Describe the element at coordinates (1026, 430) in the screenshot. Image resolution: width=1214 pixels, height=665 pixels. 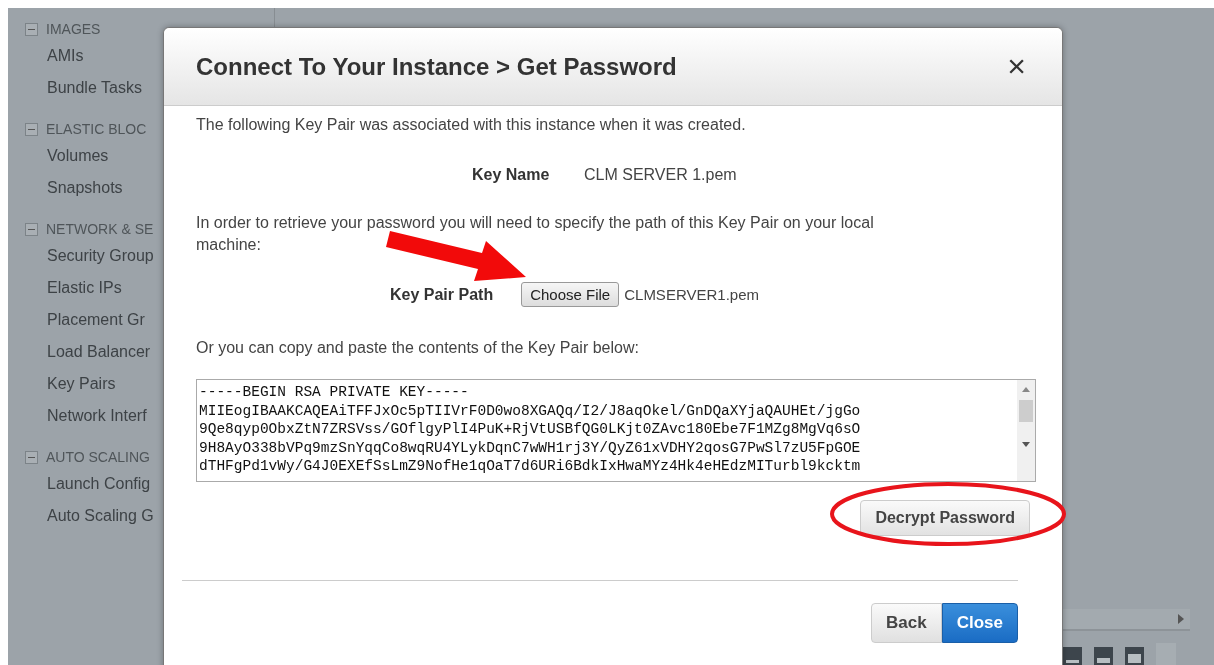
I see `vertical-scrollbar` at that location.